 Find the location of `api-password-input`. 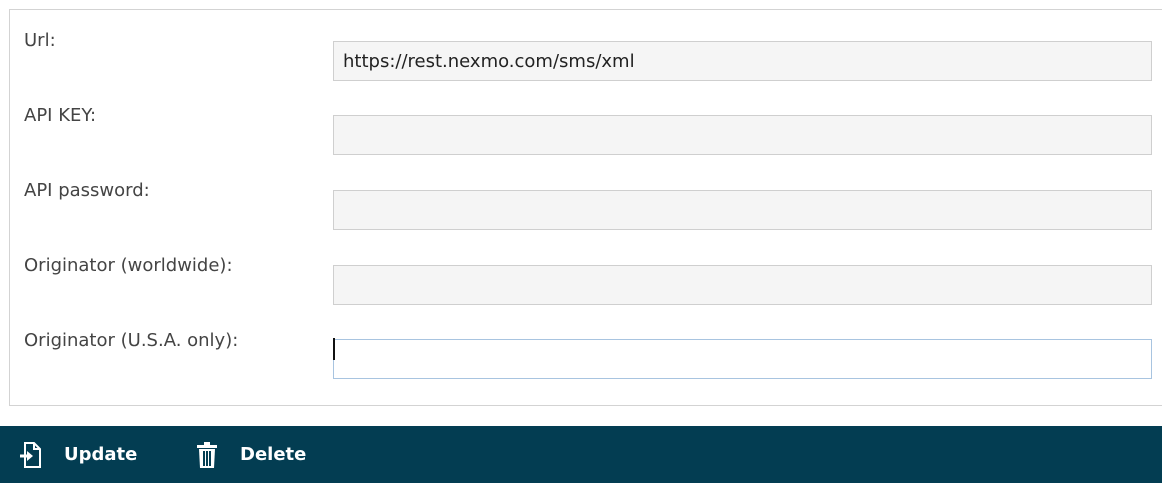

api-password-input is located at coordinates (742, 210).